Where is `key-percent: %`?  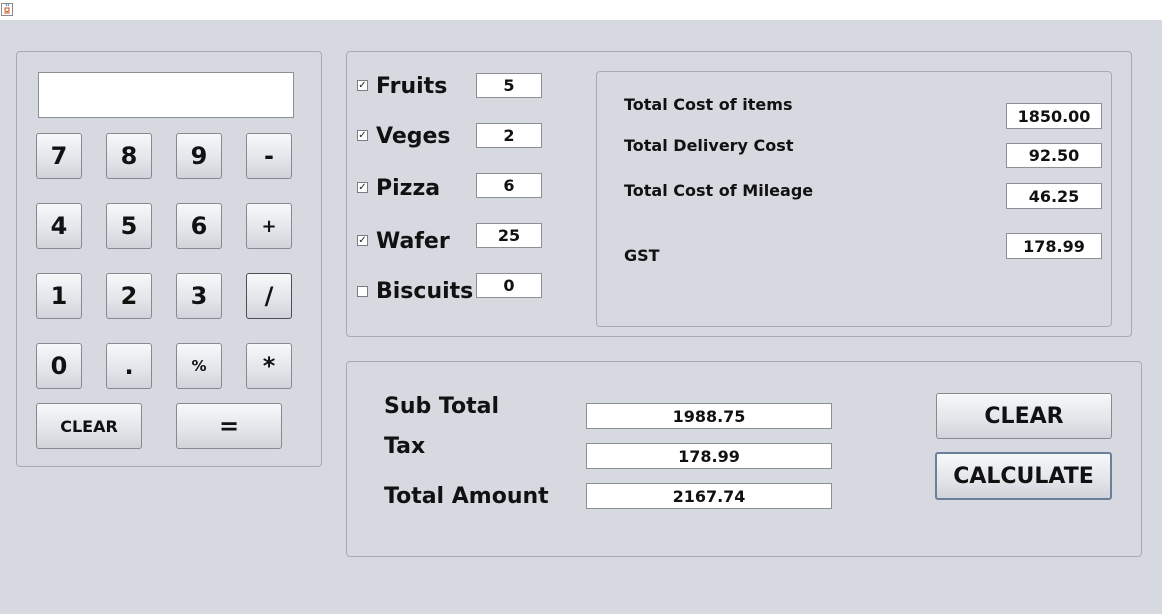
key-percent: % is located at coordinates (199, 366).